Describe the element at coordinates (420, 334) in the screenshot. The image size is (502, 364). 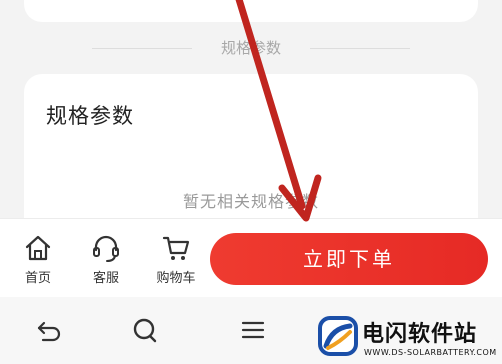
I see `watermark-title: 电闪软件站` at that location.